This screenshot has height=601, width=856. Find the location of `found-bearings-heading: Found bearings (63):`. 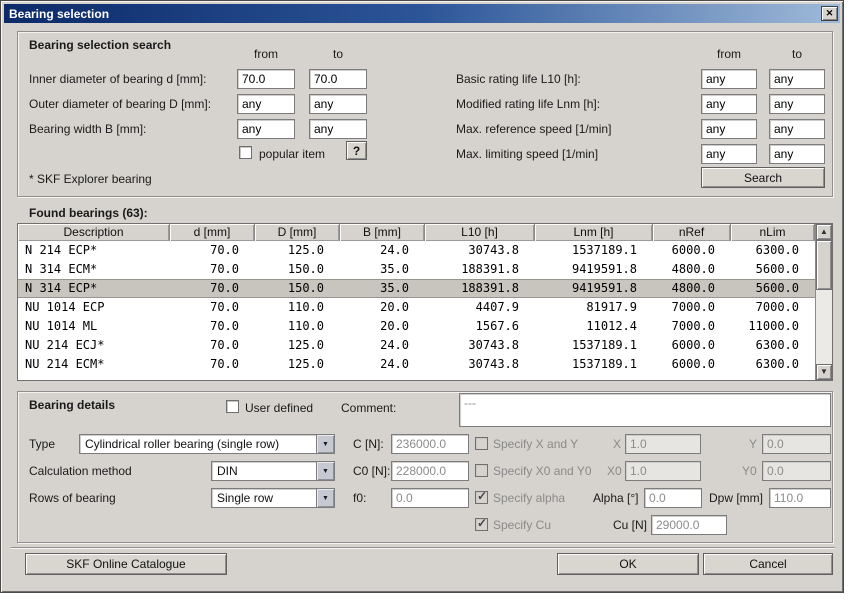

found-bearings-heading: Found bearings (63): is located at coordinates (88, 213).